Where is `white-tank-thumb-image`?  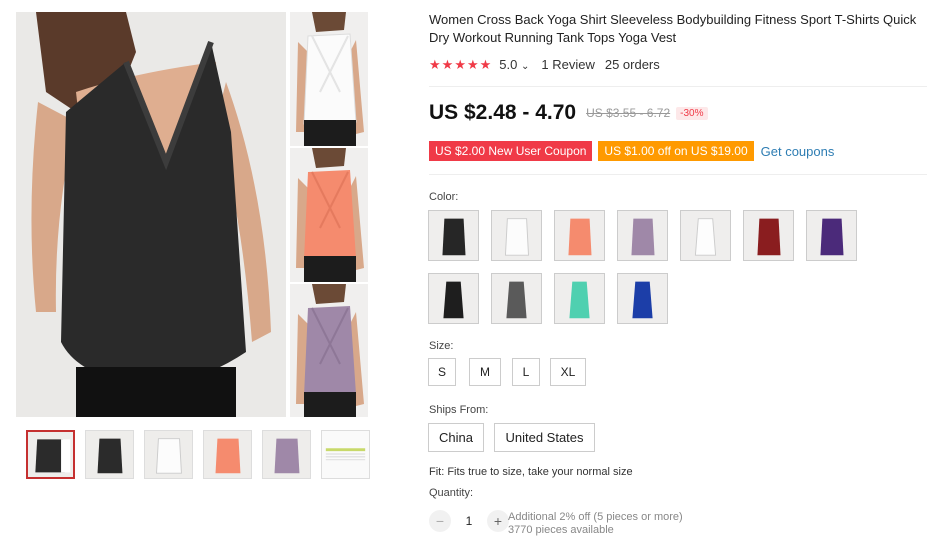 white-tank-thumb-image is located at coordinates (168, 454).